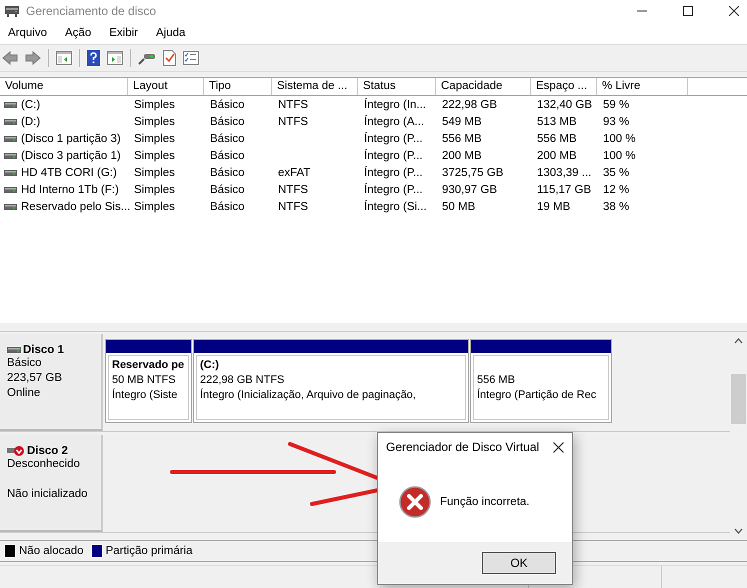  I want to click on back-arrow-icon, so click(10, 58).